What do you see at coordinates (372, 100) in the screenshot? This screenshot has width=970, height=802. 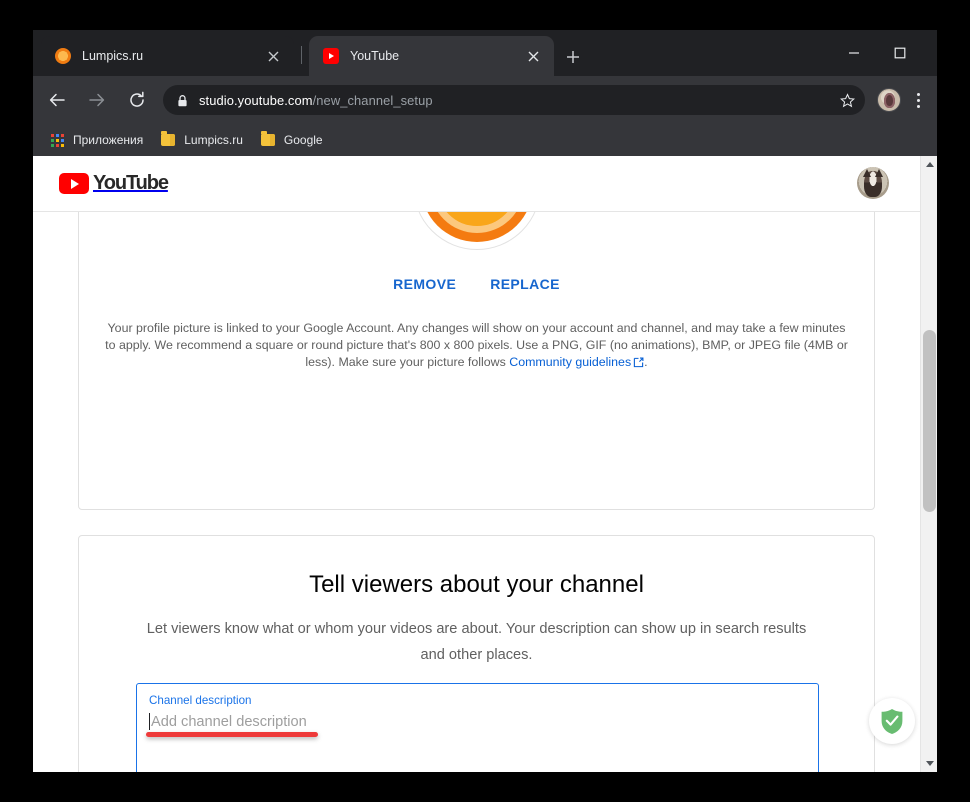 I see `url-path: /new_channel_setup` at bounding box center [372, 100].